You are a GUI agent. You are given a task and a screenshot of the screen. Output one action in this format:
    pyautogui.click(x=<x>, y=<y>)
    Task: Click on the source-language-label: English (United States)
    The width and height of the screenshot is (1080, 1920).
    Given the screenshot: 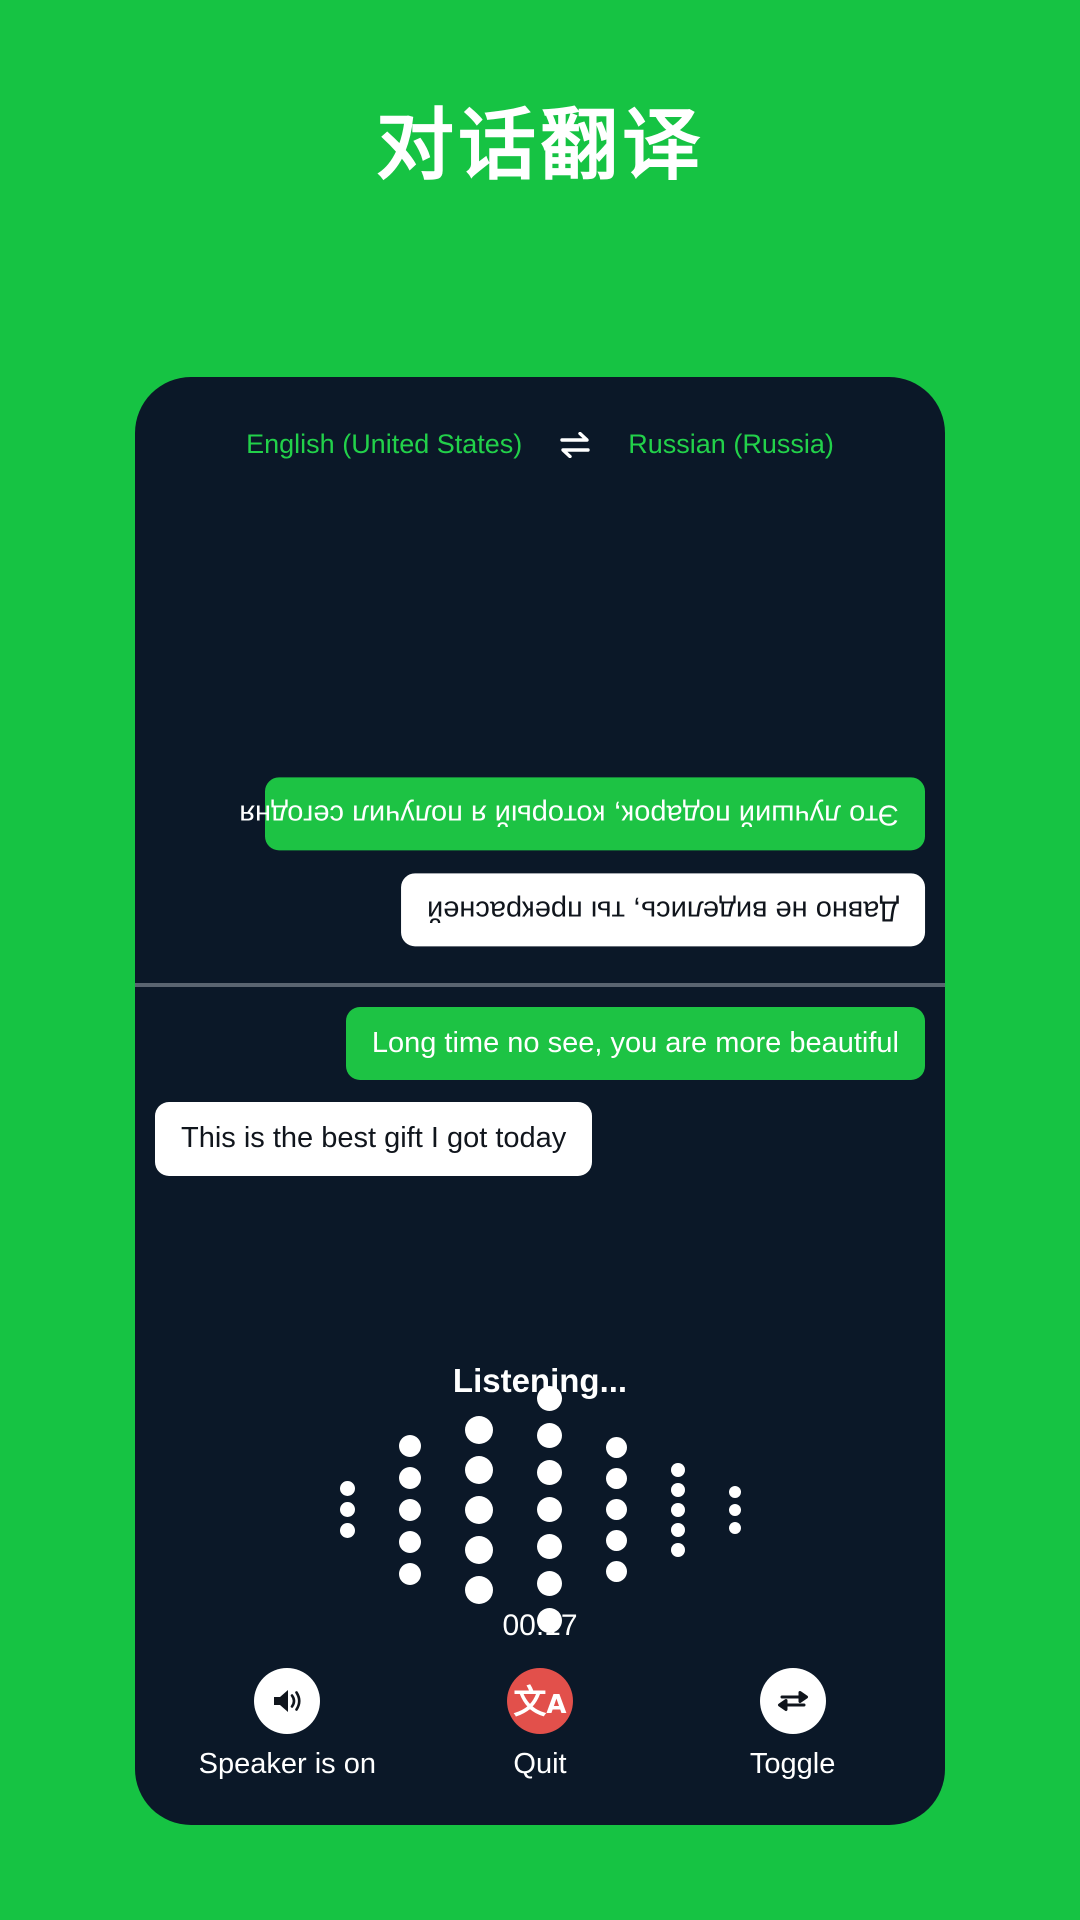 What is the action you would take?
    pyautogui.click(x=384, y=444)
    